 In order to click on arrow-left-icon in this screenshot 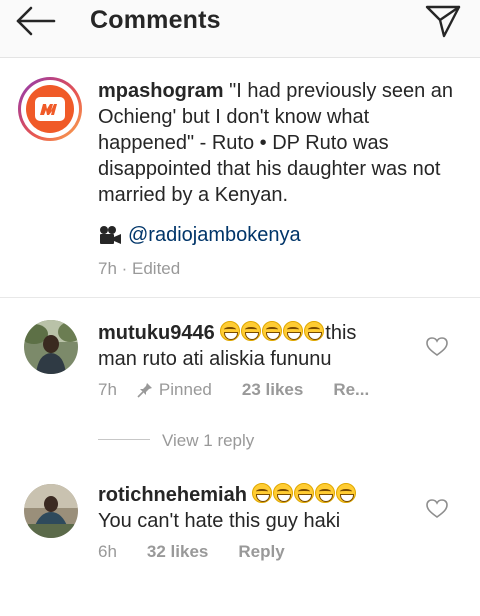, I will do `click(36, 21)`.